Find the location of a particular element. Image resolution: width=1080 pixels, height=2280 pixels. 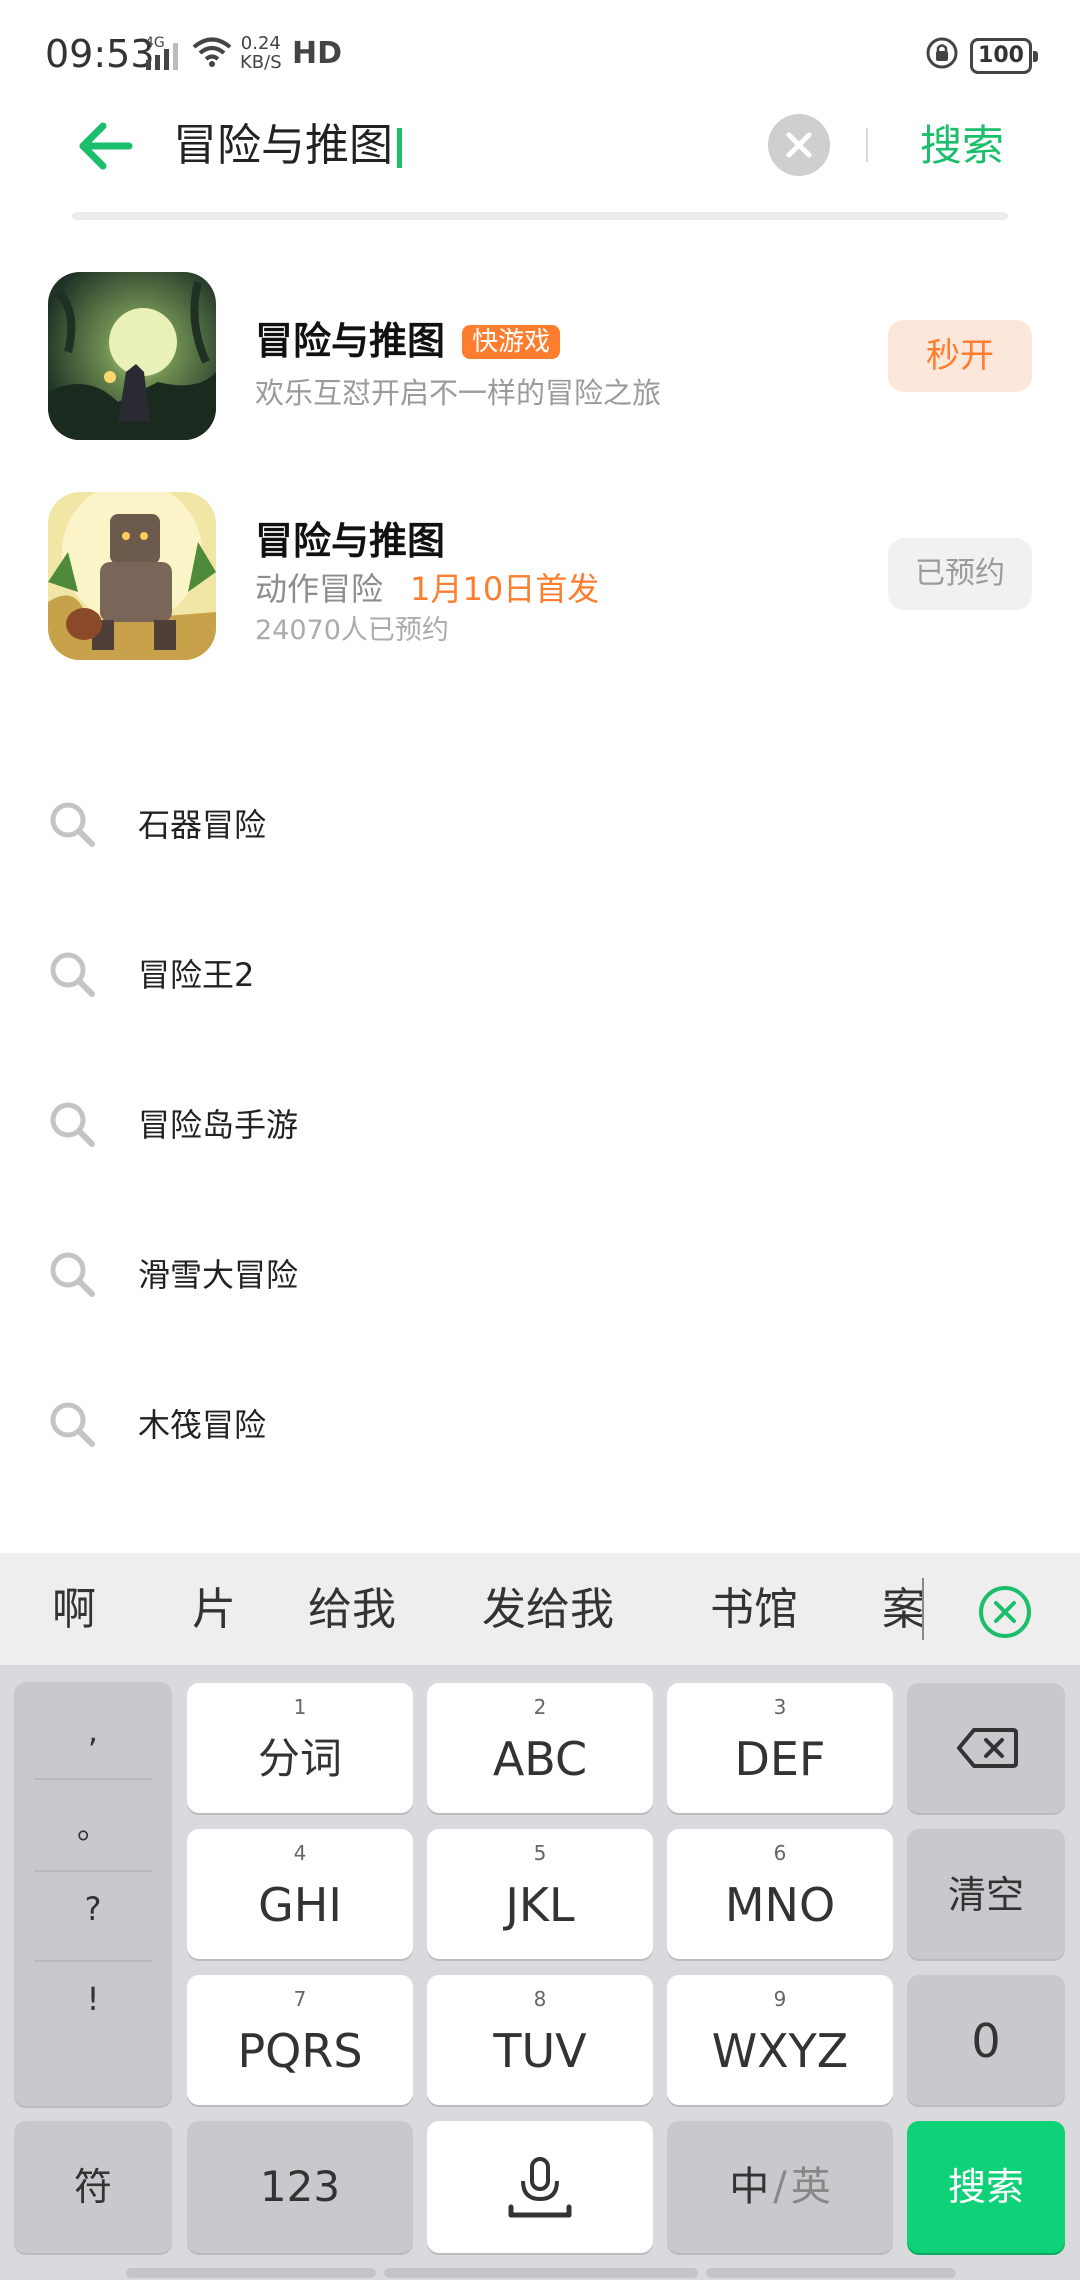

speed-value: 0.24 is located at coordinates (260, 43).